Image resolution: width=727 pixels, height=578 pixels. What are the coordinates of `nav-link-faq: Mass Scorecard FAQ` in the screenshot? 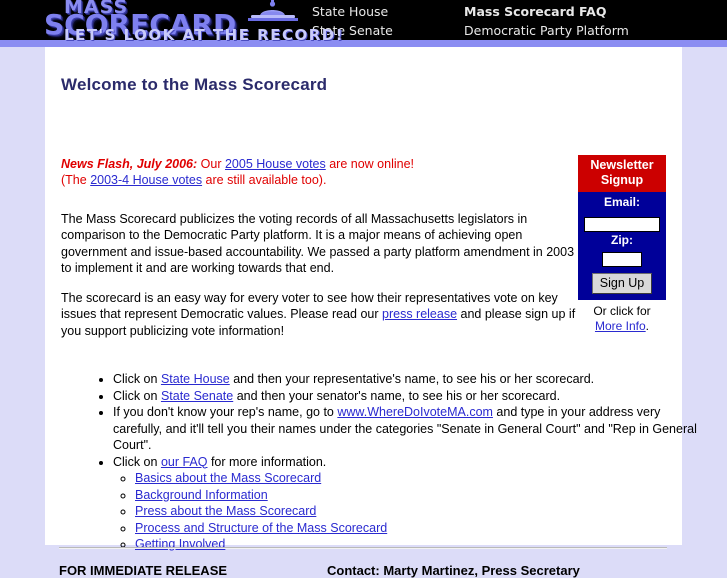 It's located at (546, 11).